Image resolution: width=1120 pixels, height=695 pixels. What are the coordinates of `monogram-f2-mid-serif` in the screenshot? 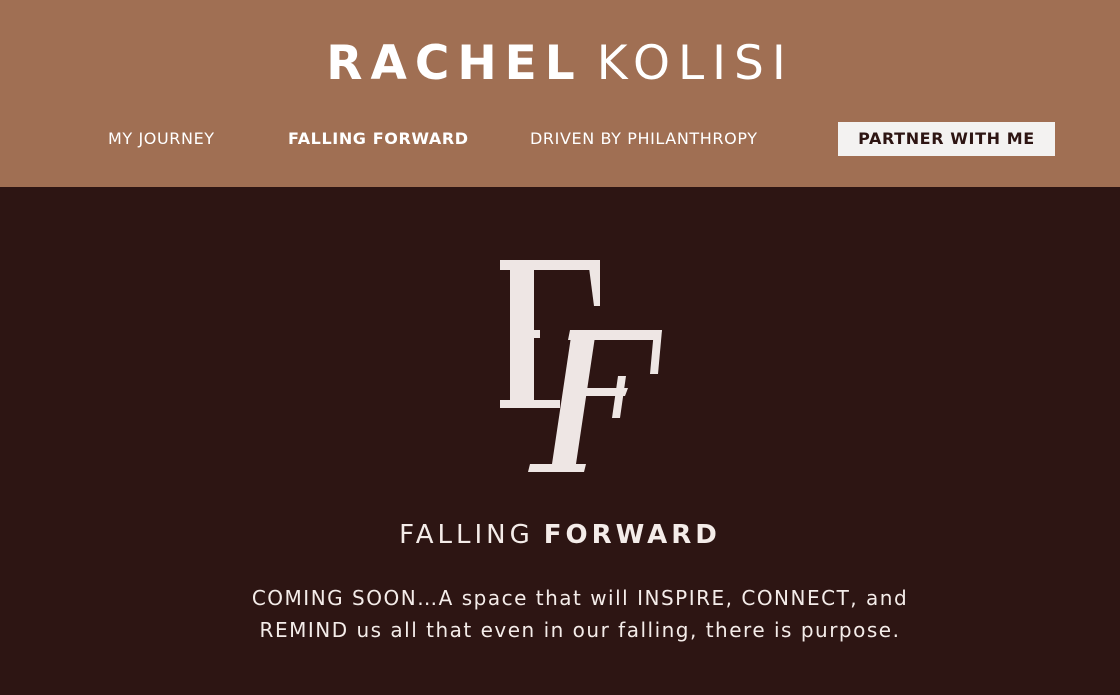 It's located at (619, 397).